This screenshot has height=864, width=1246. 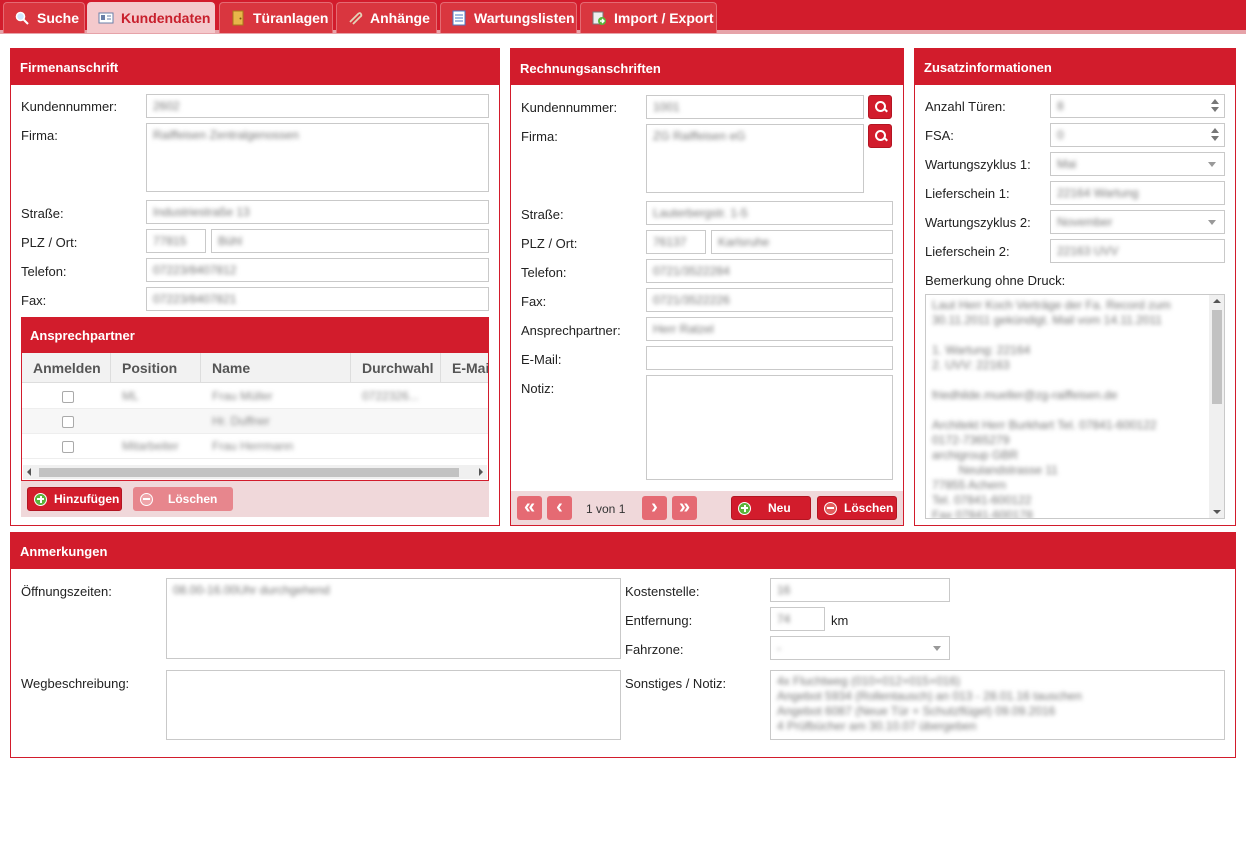 What do you see at coordinates (802, 242) in the screenshot?
I see `ort-field: Karlsruhe` at bounding box center [802, 242].